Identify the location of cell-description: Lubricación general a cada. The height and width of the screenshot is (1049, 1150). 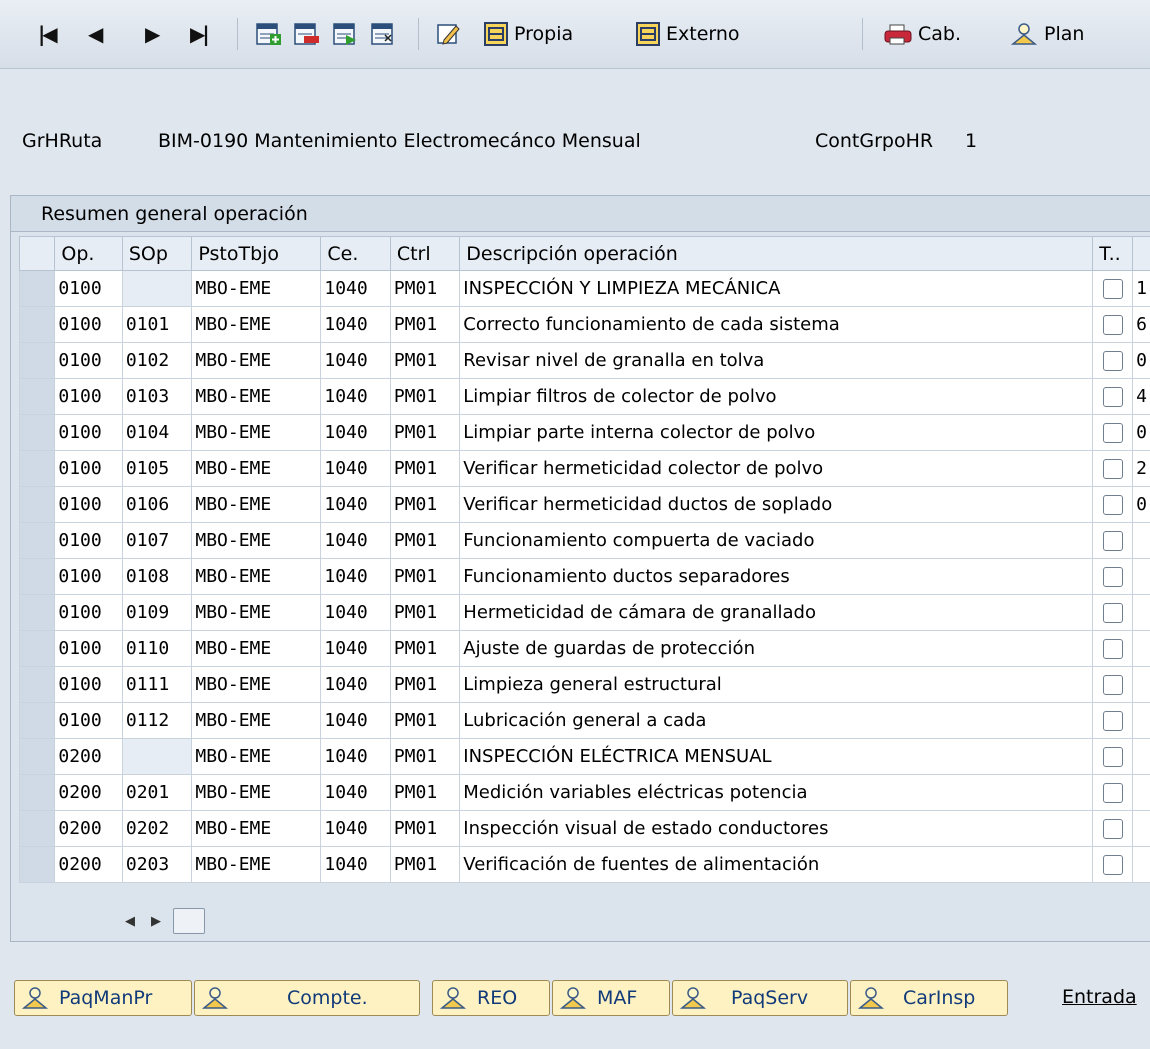
(776, 720).